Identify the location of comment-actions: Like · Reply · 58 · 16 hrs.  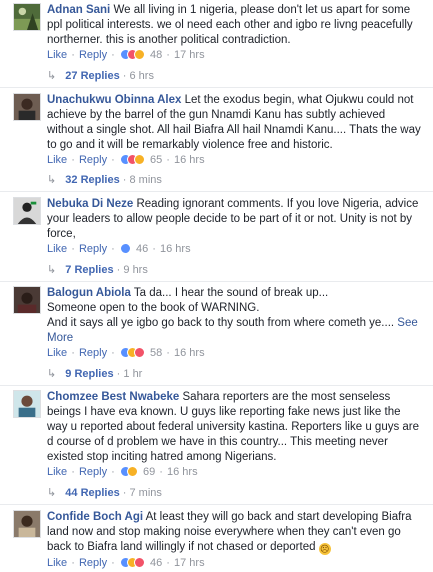
(126, 353).